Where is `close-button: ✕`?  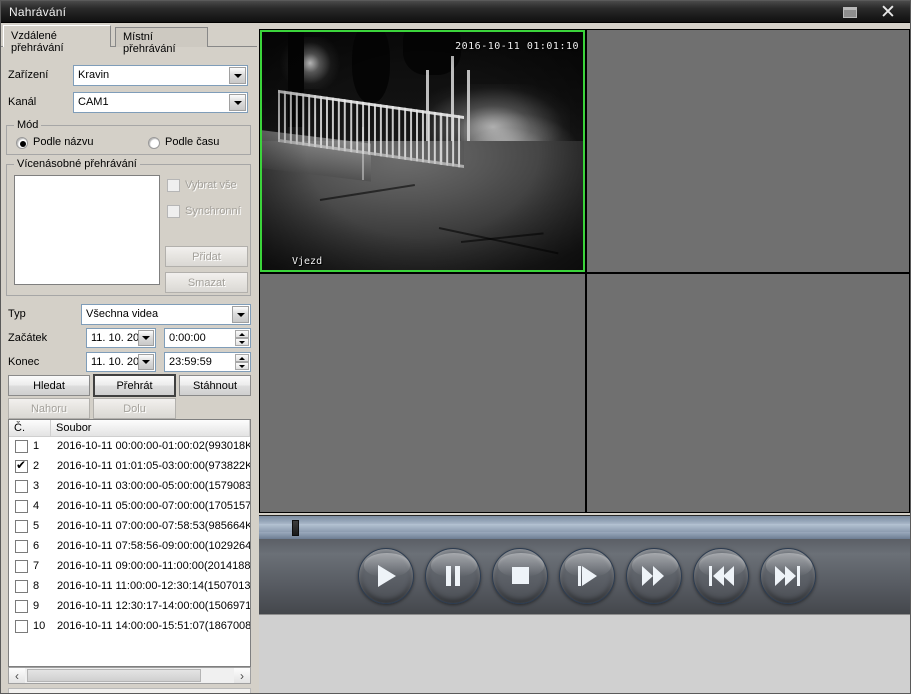 close-button: ✕ is located at coordinates (888, 12).